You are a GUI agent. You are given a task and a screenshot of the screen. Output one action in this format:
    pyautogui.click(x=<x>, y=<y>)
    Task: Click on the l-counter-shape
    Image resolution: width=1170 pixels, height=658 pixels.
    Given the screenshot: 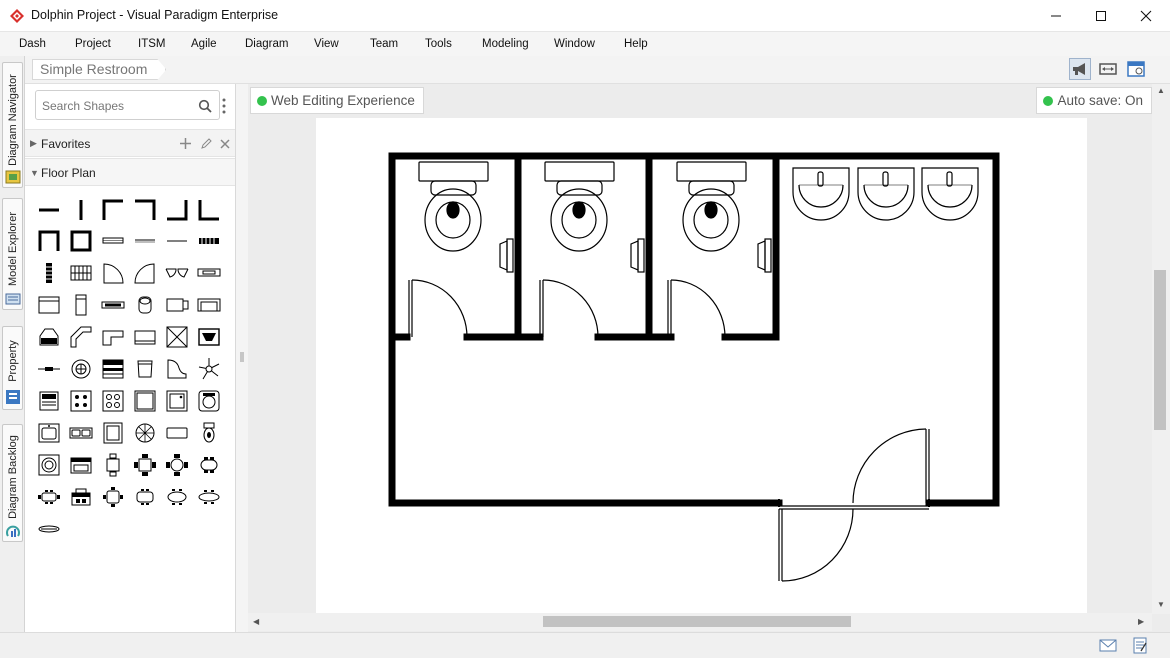 What is the action you would take?
    pyautogui.click(x=81, y=337)
    